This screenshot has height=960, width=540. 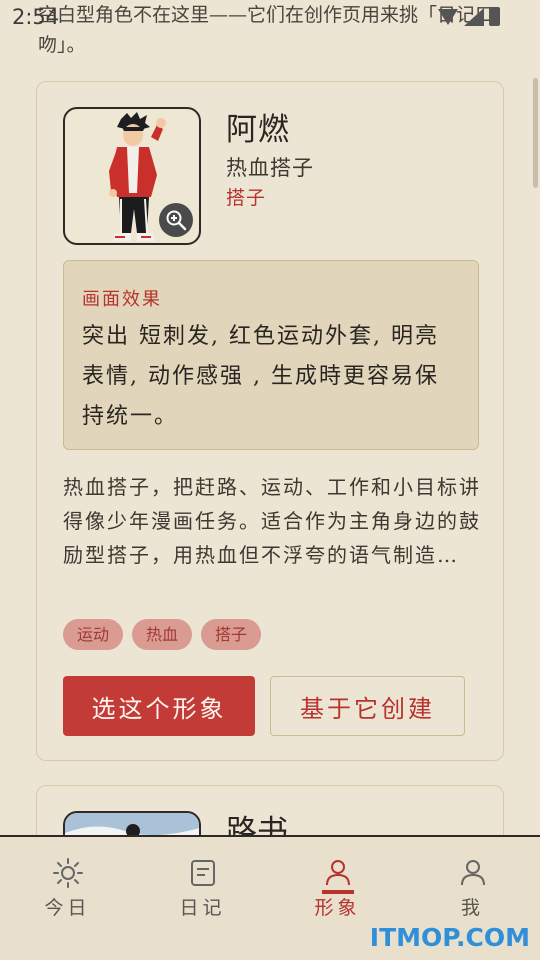 What do you see at coordinates (472, 887) in the screenshot?
I see `nav-item-me: 我` at bounding box center [472, 887].